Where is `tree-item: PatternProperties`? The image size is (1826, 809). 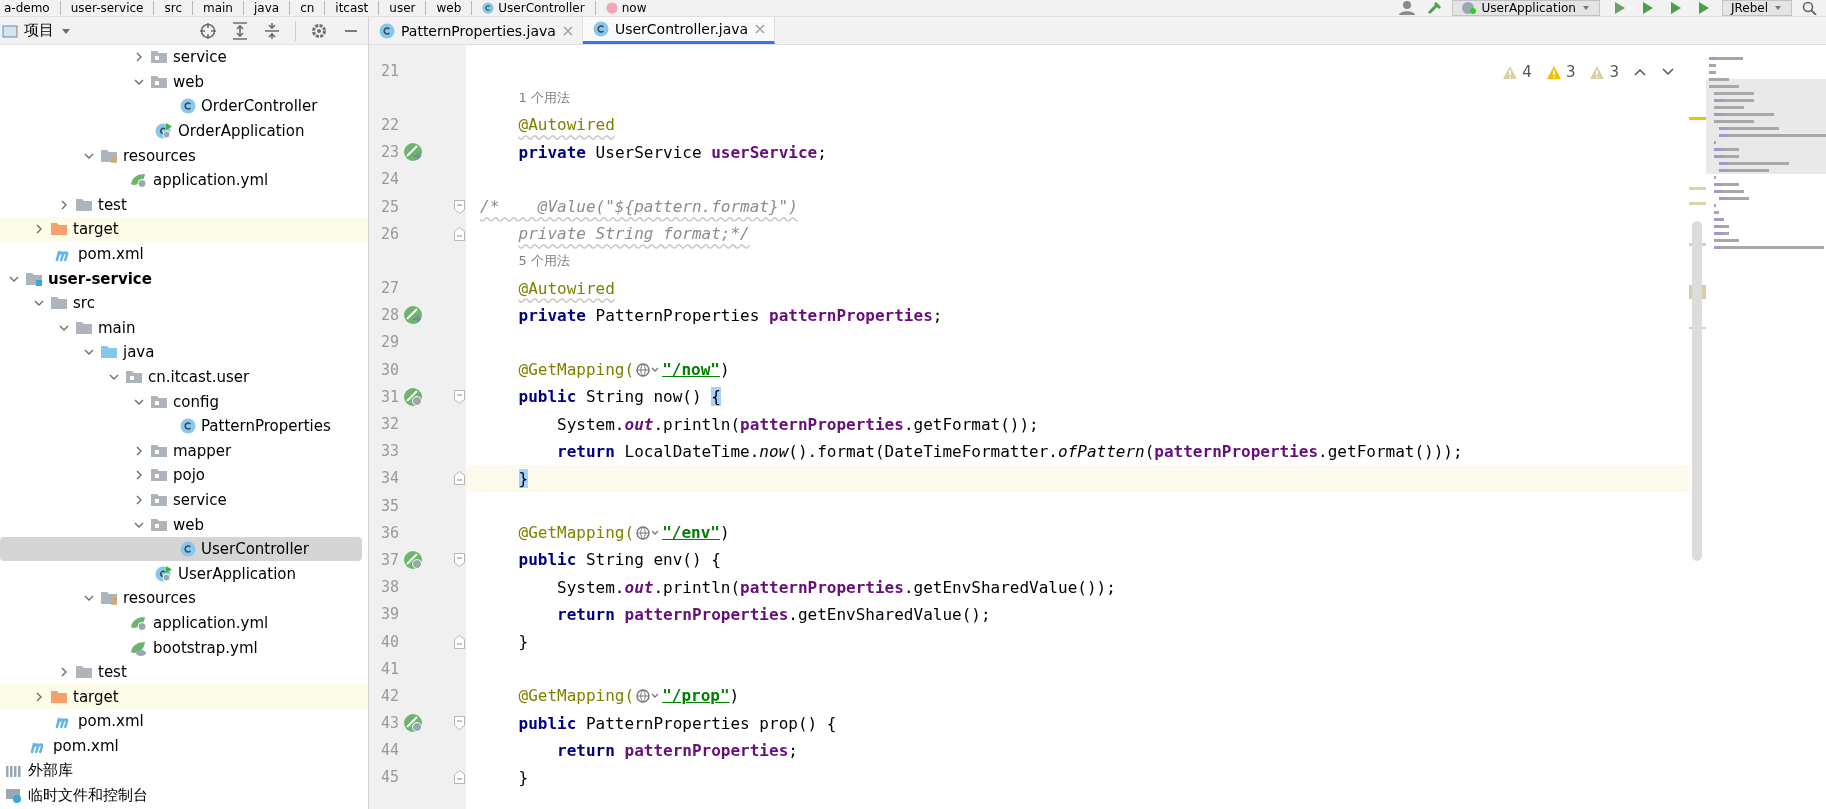 tree-item: PatternProperties is located at coordinates (184, 426).